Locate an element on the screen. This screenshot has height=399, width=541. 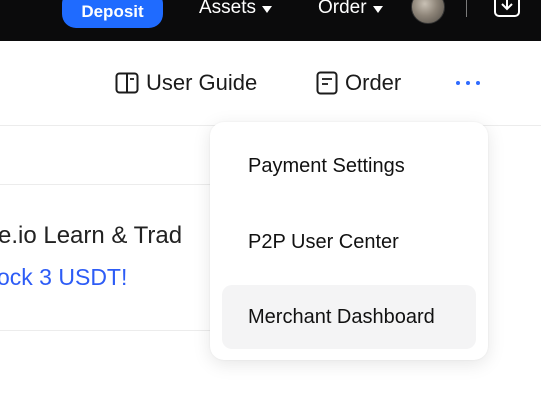
menu-item-p2p-user-center: P2P User Center is located at coordinates (349, 242).